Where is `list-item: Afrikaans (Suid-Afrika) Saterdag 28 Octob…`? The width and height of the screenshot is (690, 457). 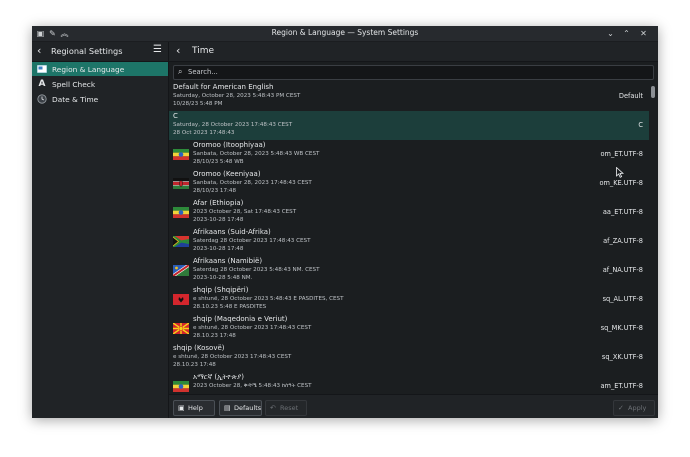
list-item: Afrikaans (Suid-Afrika) Saterdag 28 Octob… is located at coordinates (409, 241).